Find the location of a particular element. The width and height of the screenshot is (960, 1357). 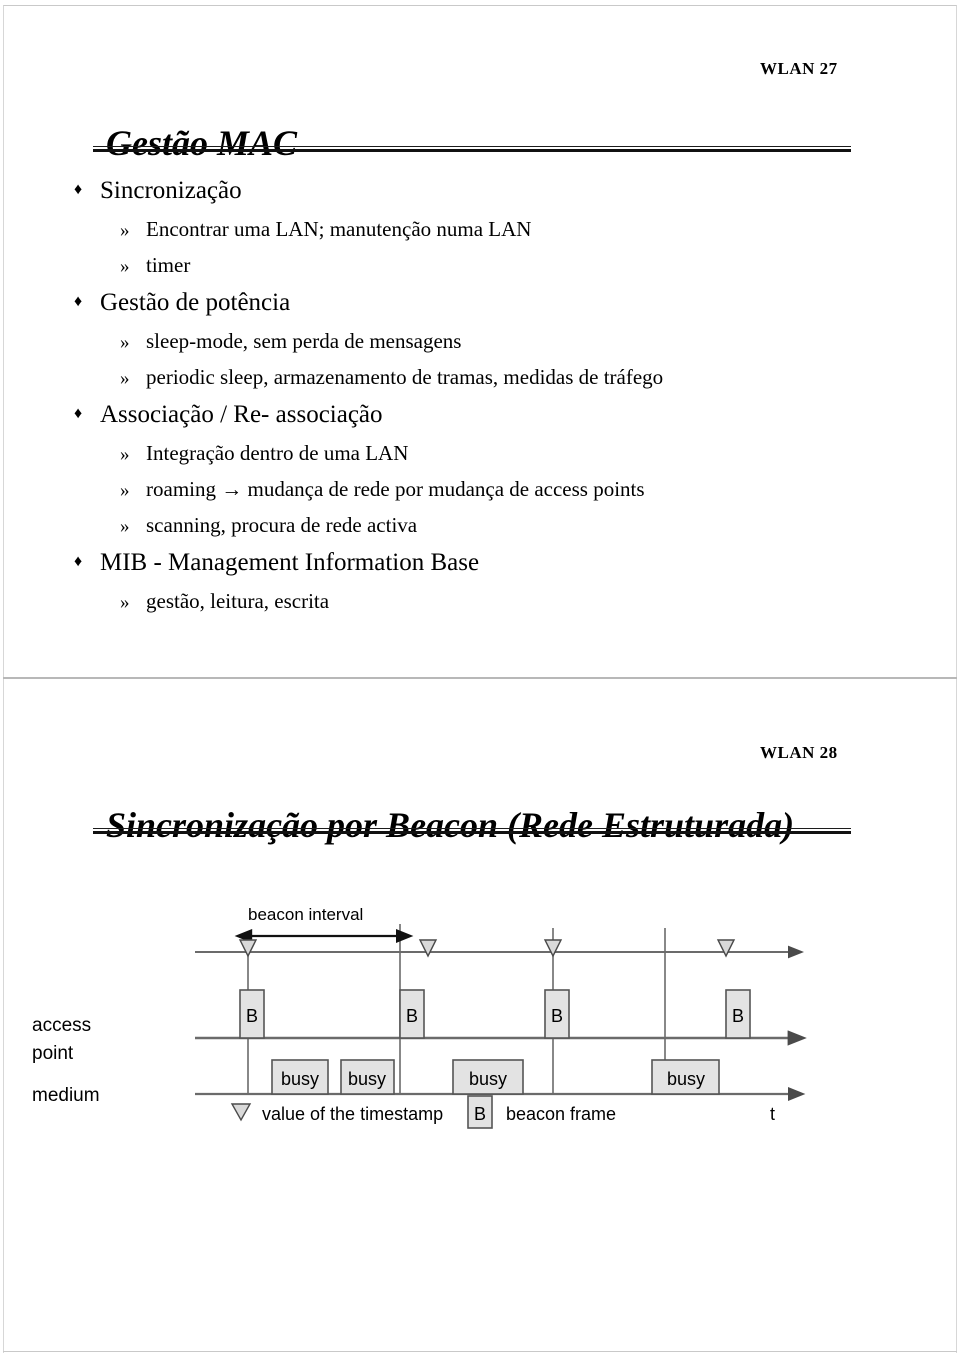

bullet-label: sleep-mode, sem perda de mensagens is located at coordinates (304, 341).